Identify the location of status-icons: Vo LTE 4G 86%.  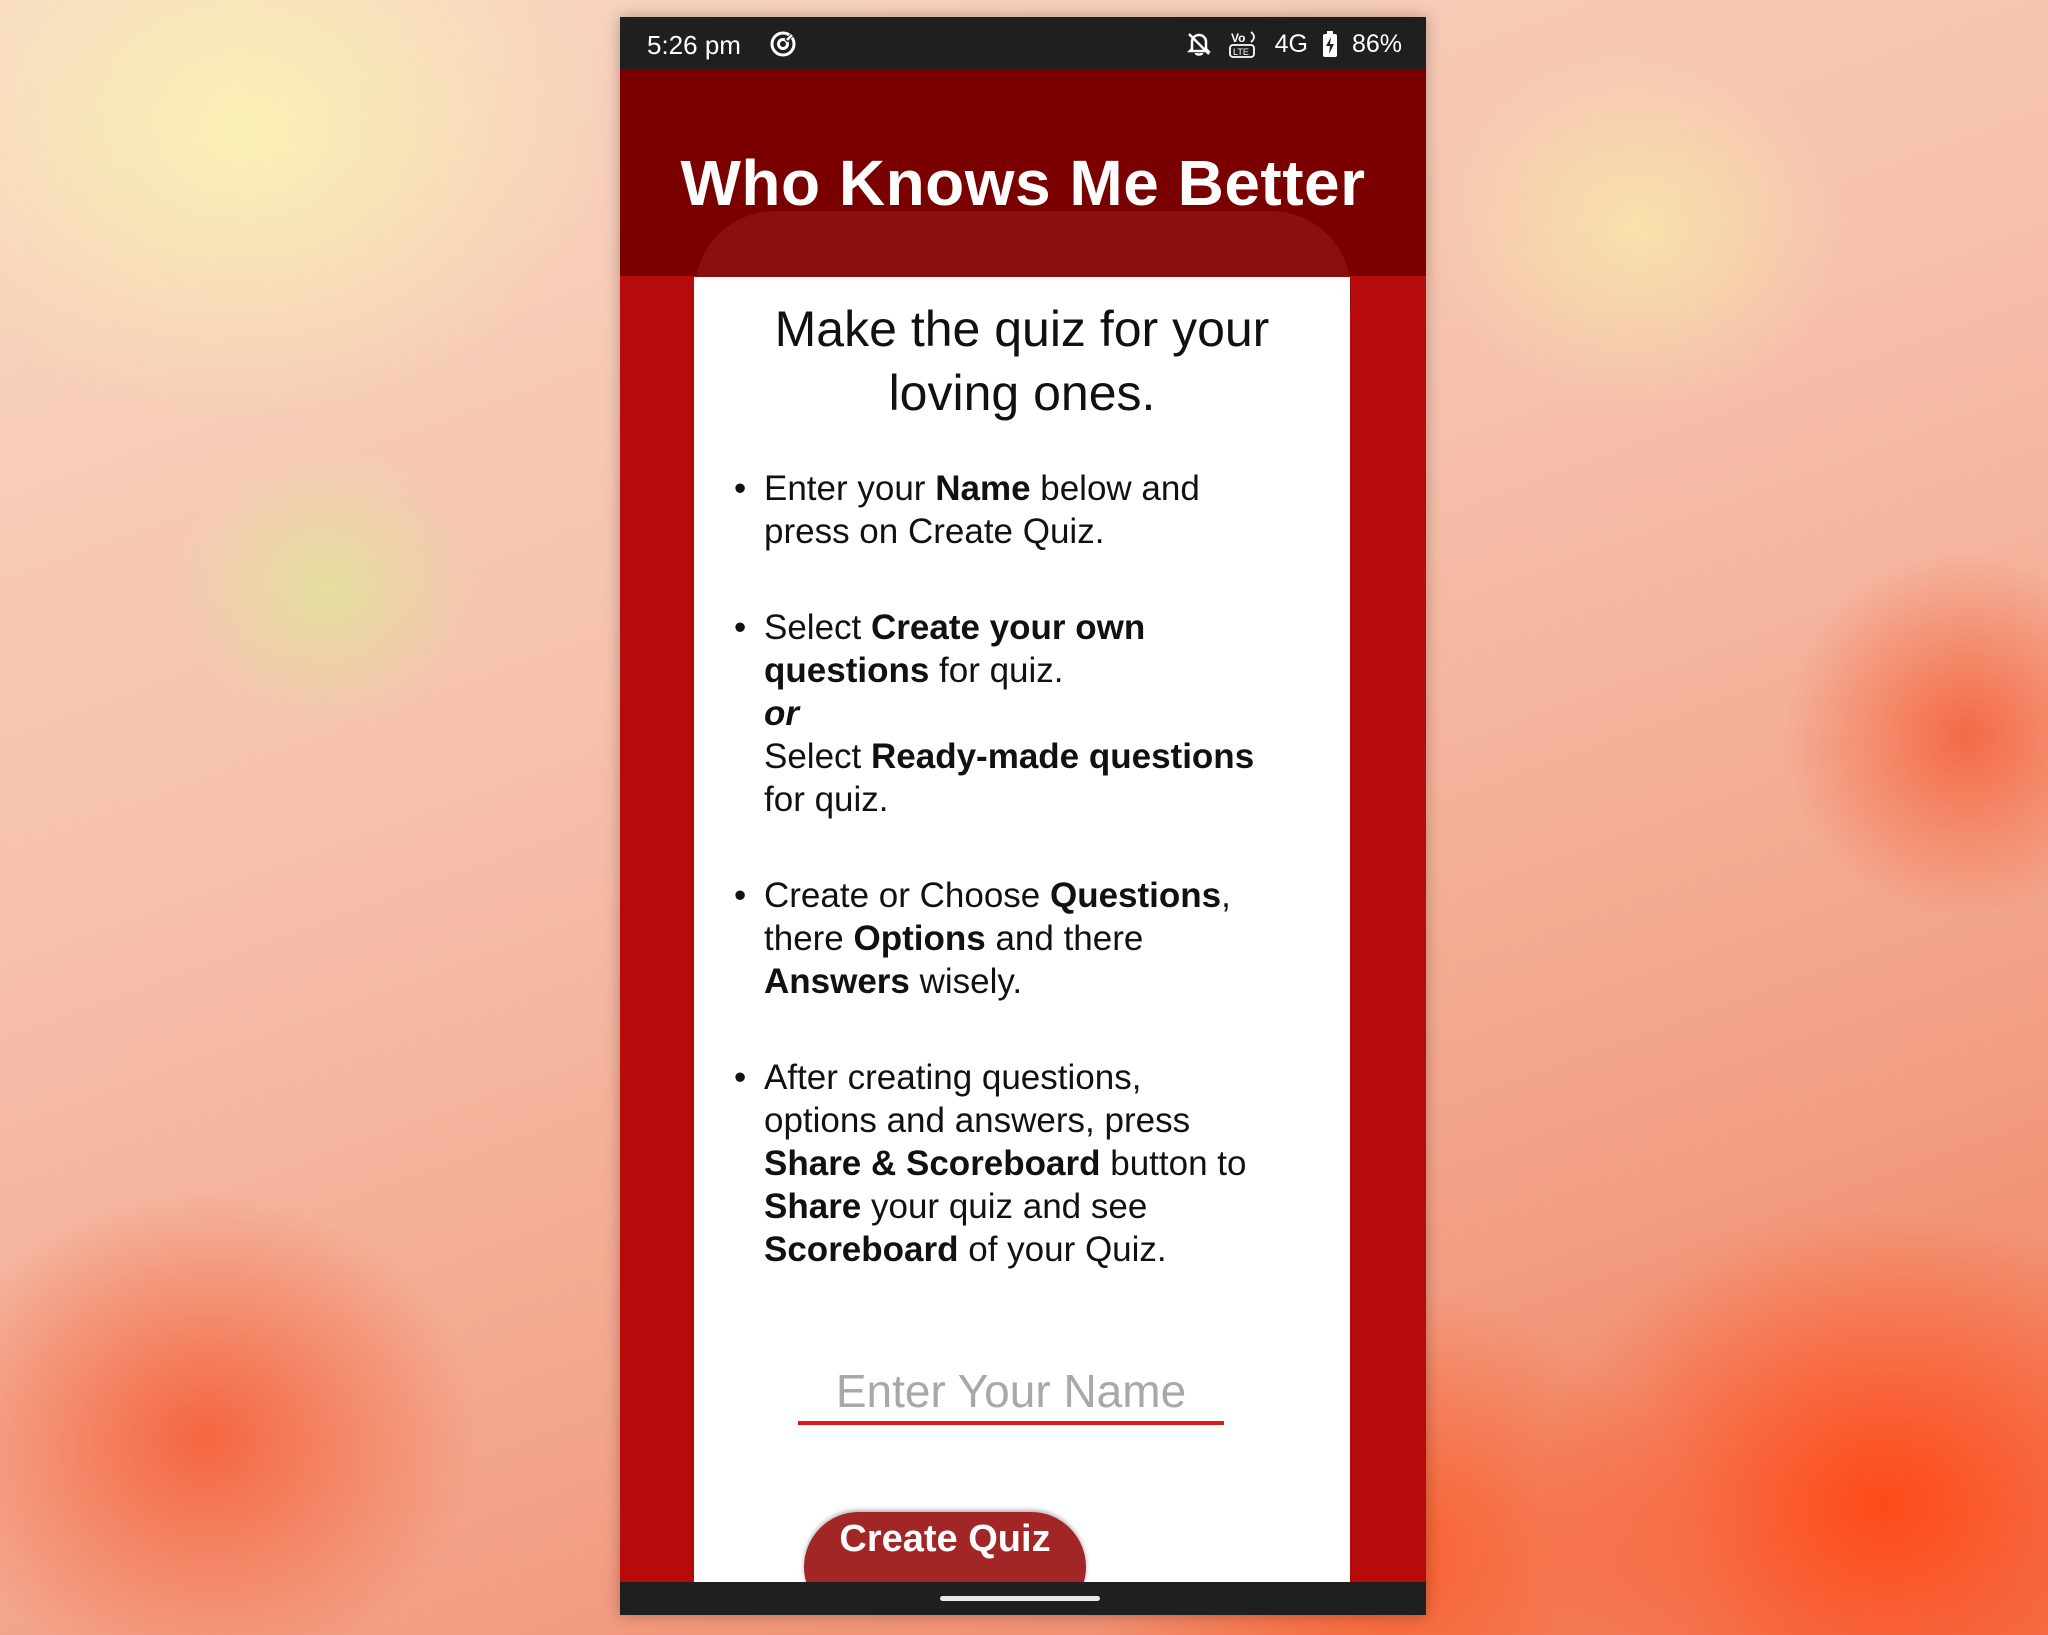
(1293, 44).